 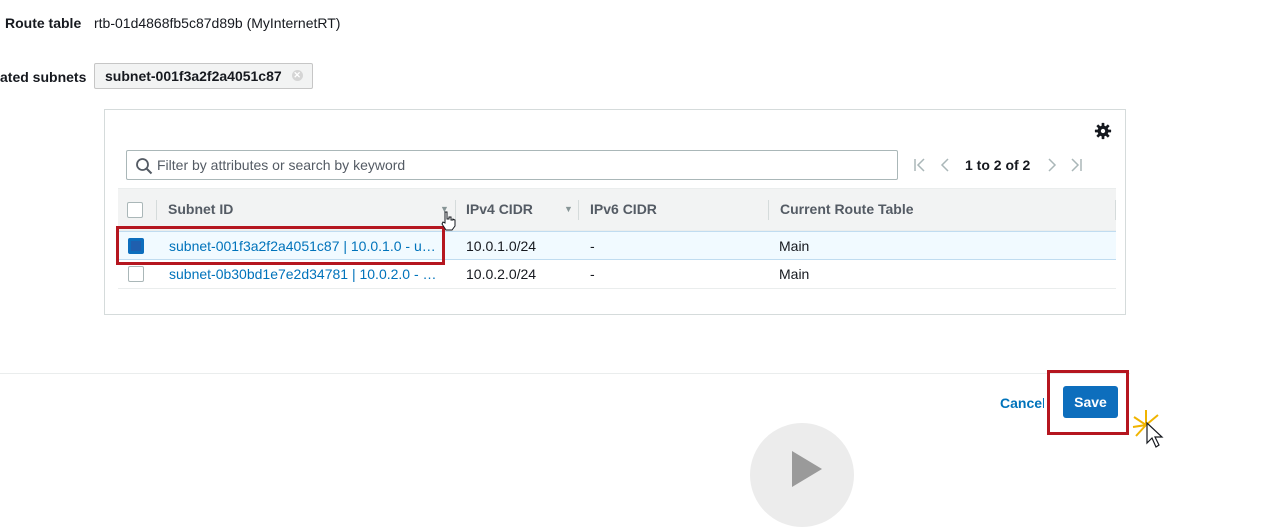 What do you see at coordinates (1076, 165) in the screenshot?
I see `last-page-icon` at bounding box center [1076, 165].